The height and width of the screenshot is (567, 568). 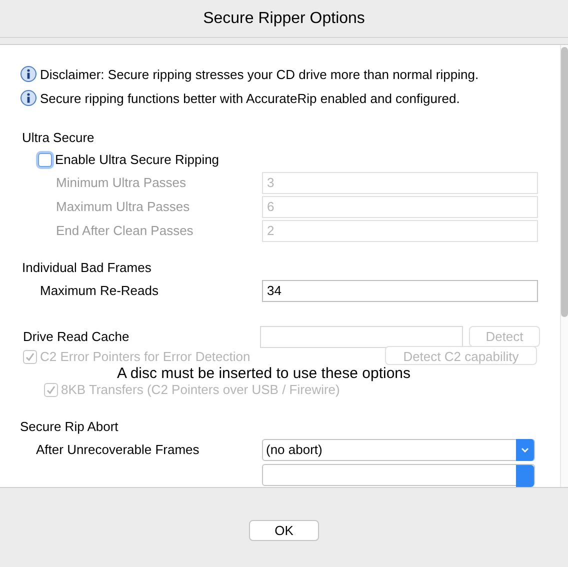 I want to click on field-label: After Unrecoverable Frames, so click(x=117, y=449).